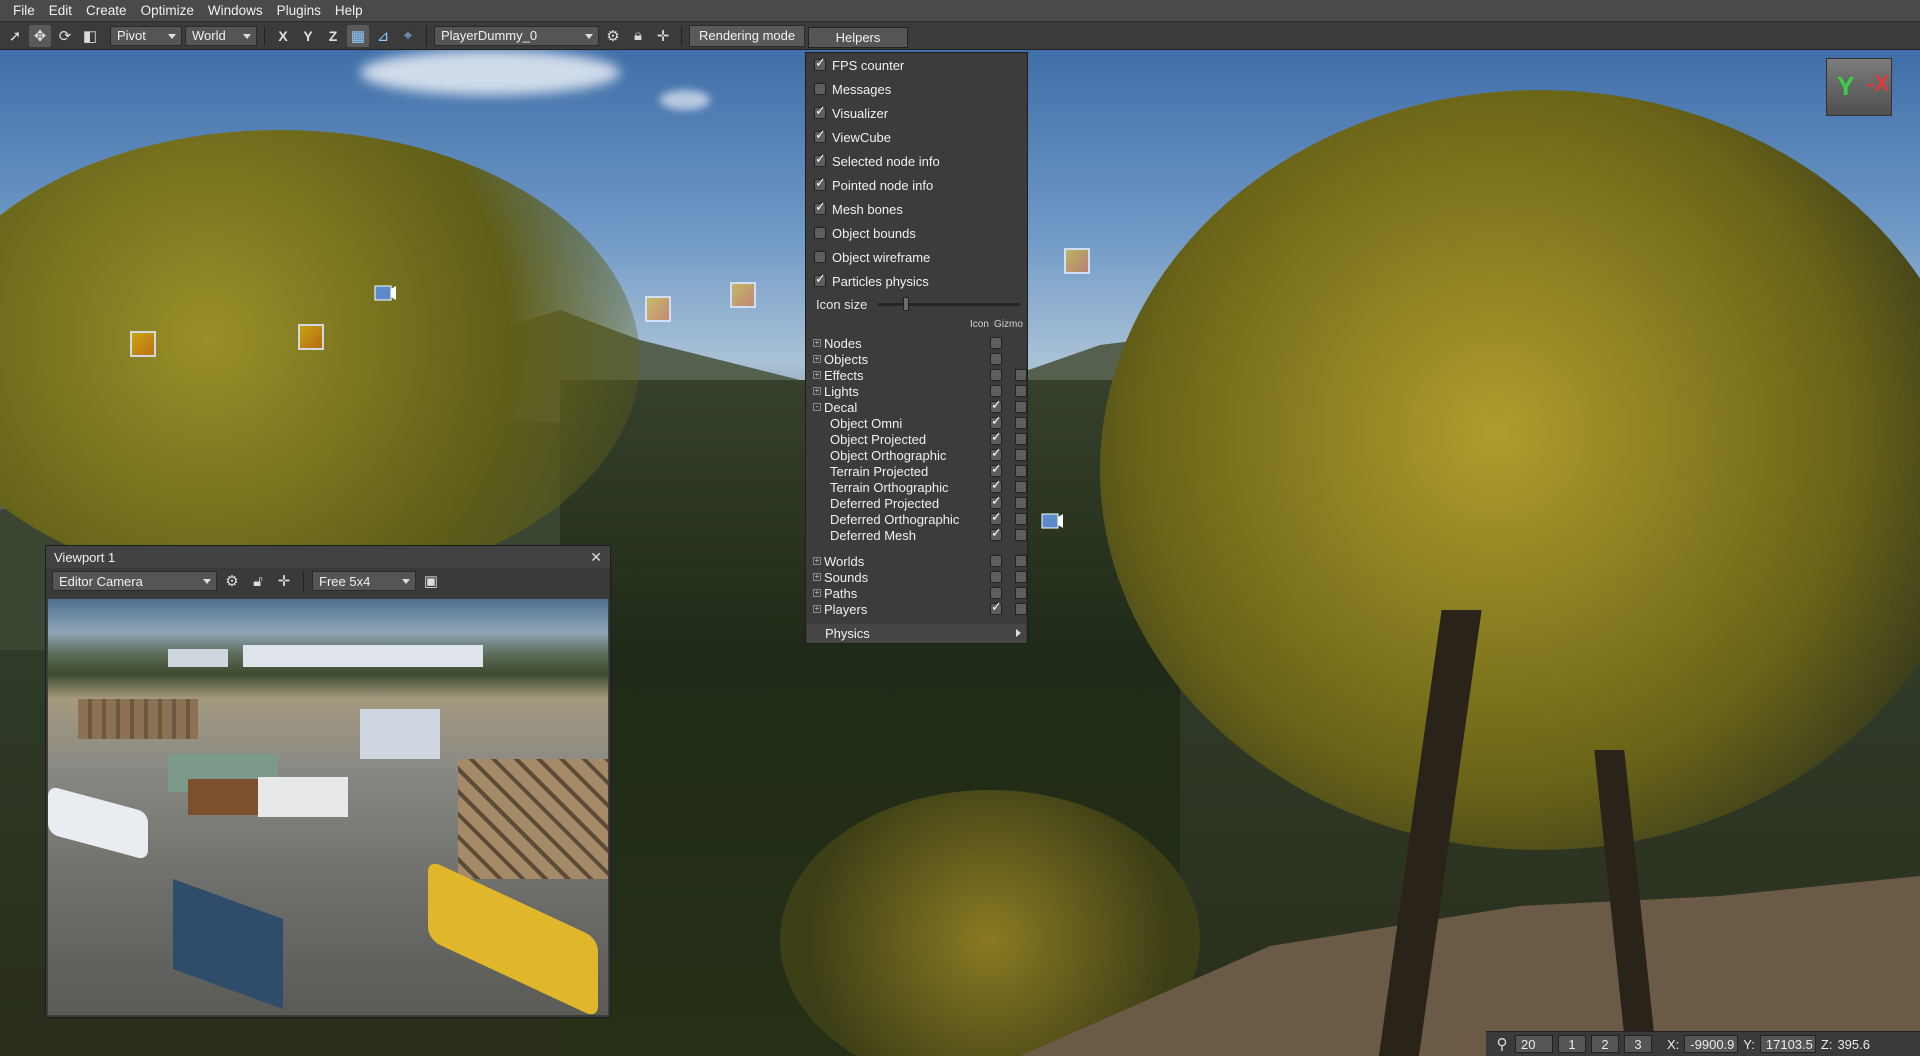  Describe the element at coordinates (920, 486) in the screenshot. I see `tree-row: Terrain Orthographic` at that location.